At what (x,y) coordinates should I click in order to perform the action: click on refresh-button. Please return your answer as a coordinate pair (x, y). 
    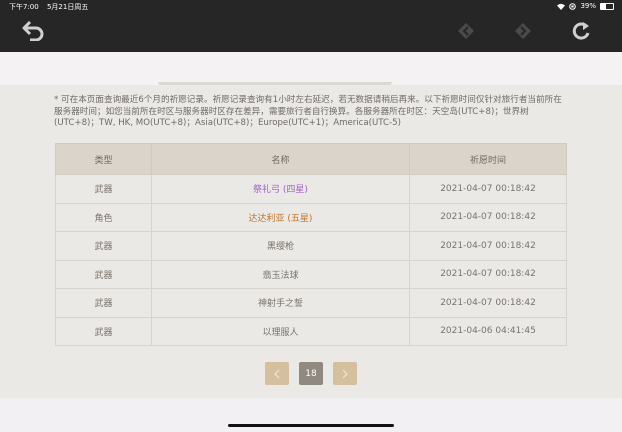
    Looking at the image, I should click on (581, 31).